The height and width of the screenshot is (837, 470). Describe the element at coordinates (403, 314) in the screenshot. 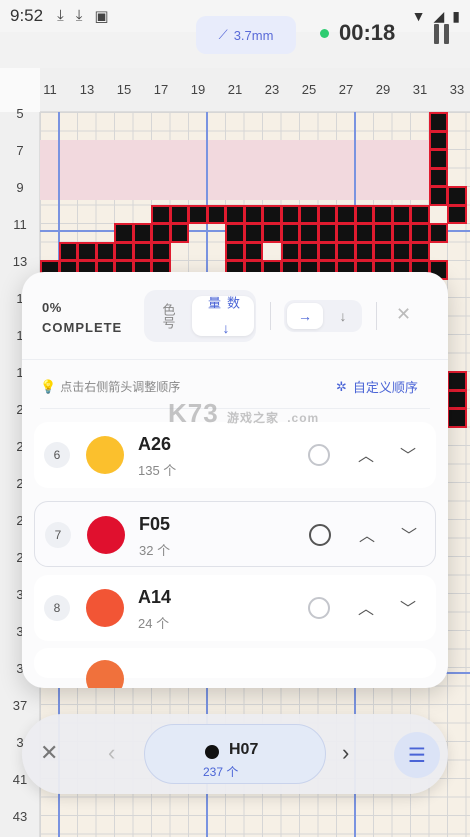

I see `close-sheet-button: ✕` at that location.